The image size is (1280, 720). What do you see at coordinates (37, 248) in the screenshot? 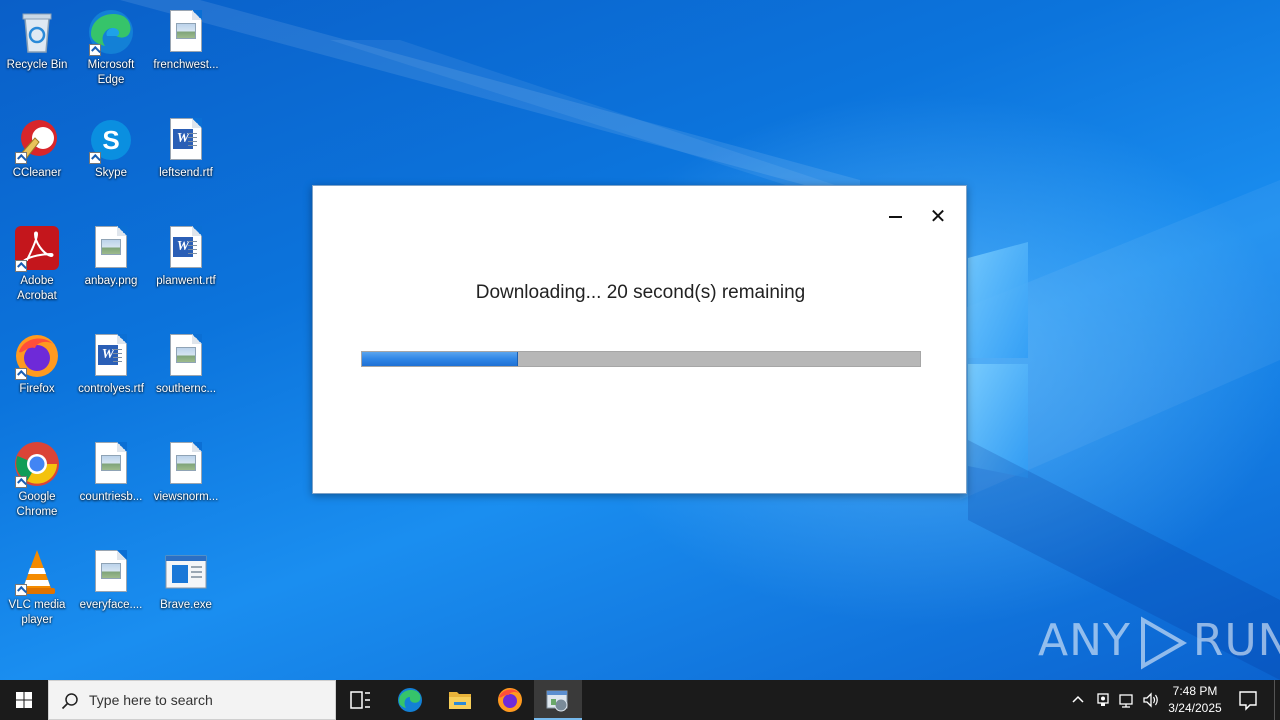
I see `acrobat-icon` at bounding box center [37, 248].